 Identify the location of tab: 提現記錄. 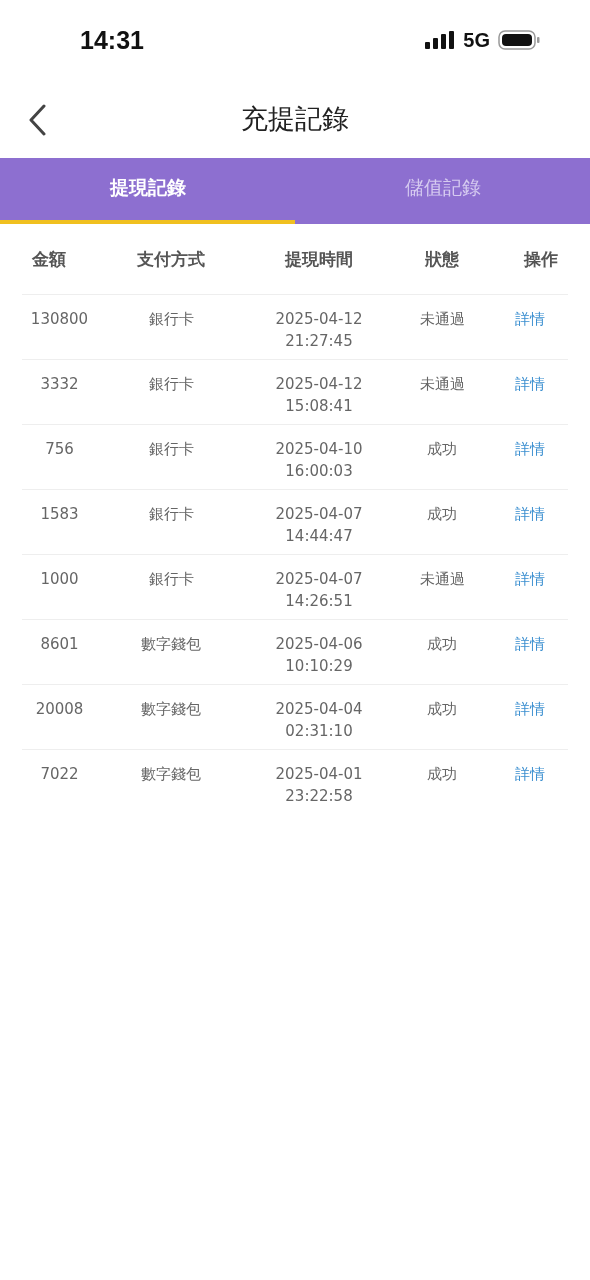
(147, 191).